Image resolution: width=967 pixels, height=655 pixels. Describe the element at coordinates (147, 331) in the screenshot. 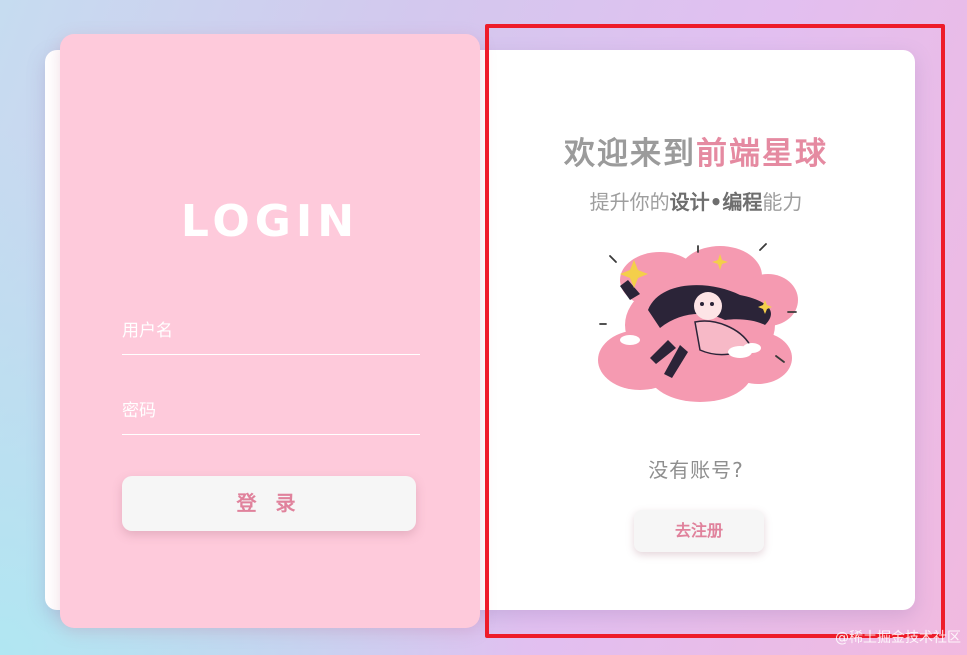

I see `username-placeholder: 用户名` at that location.